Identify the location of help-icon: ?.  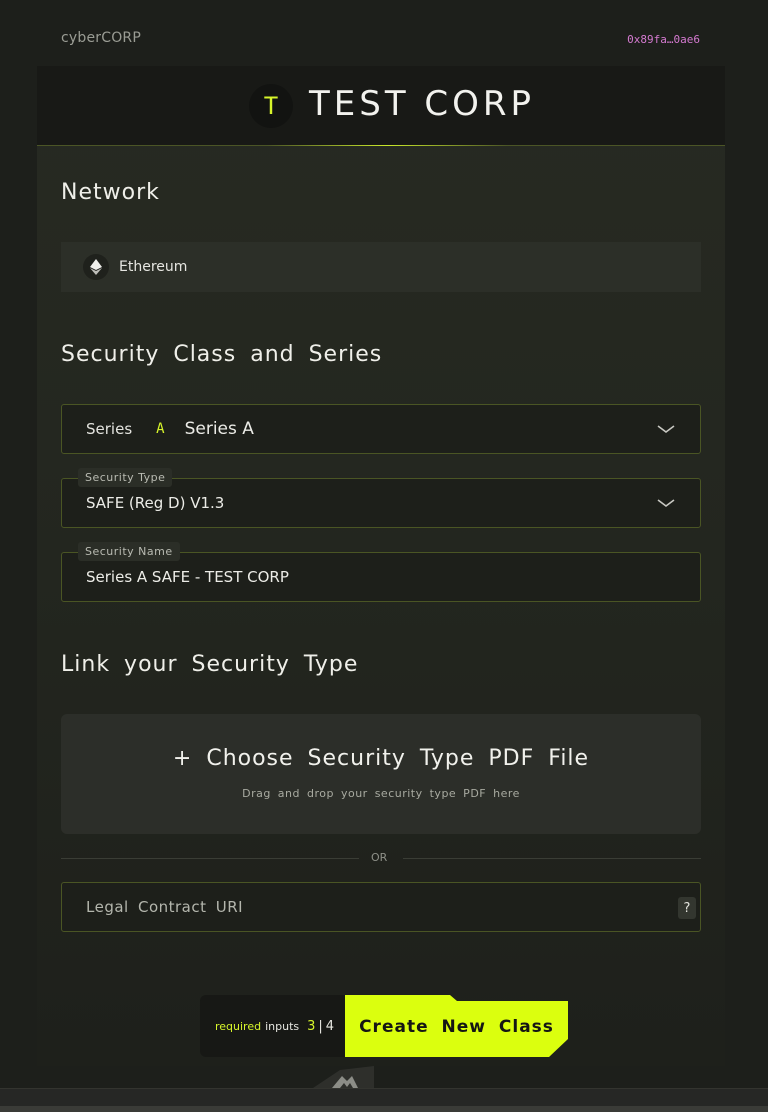
(687, 908).